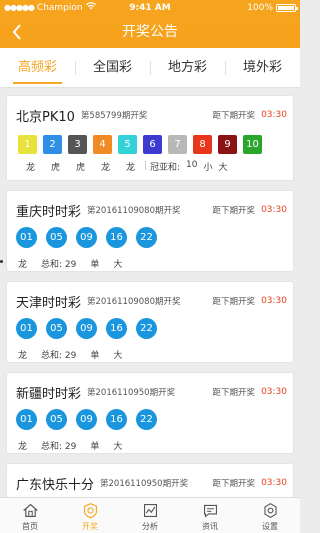  I want to click on size-value: 大, so click(223, 168).